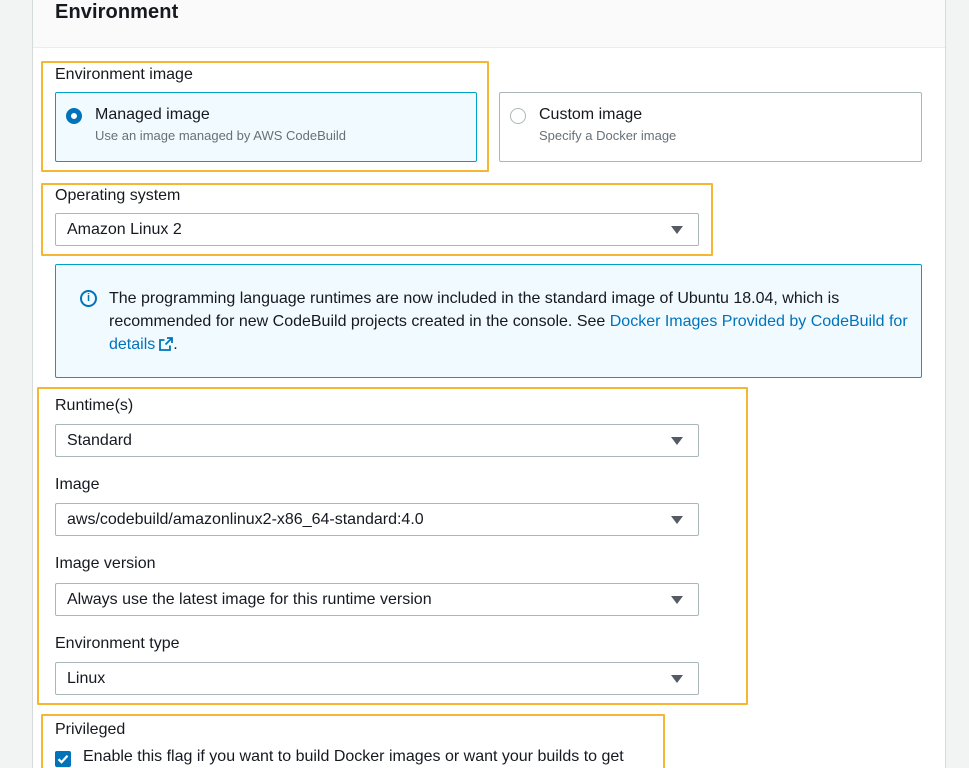 The height and width of the screenshot is (768, 969). What do you see at coordinates (94, 405) in the screenshot?
I see `runtime-label: Runtime(s)` at bounding box center [94, 405].